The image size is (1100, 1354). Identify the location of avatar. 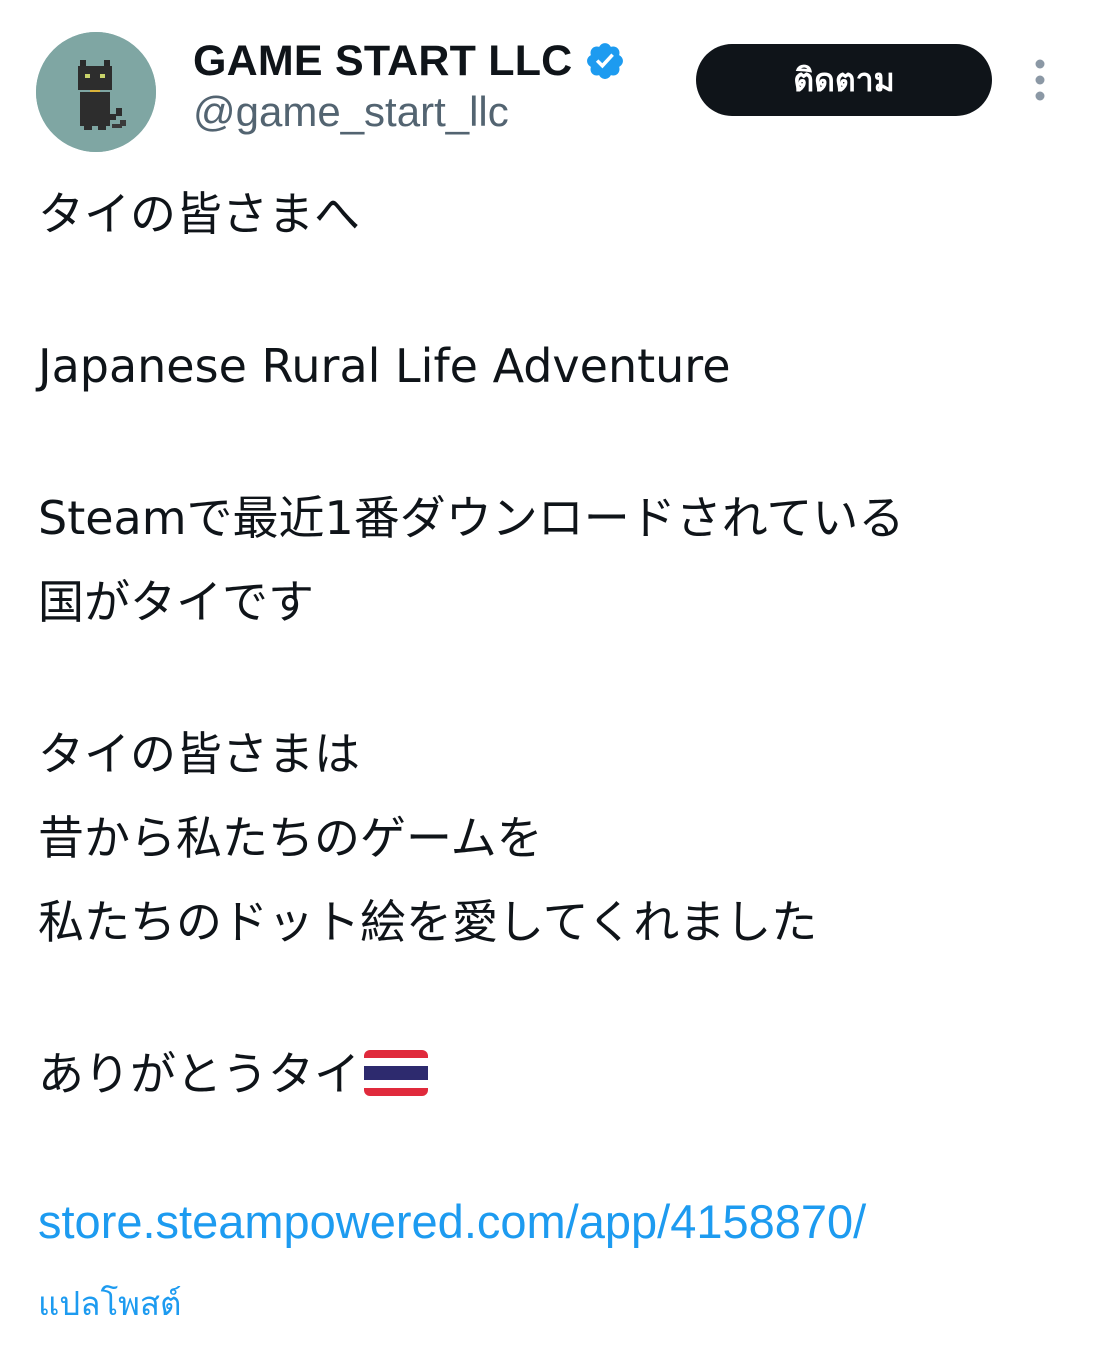
(96, 92).